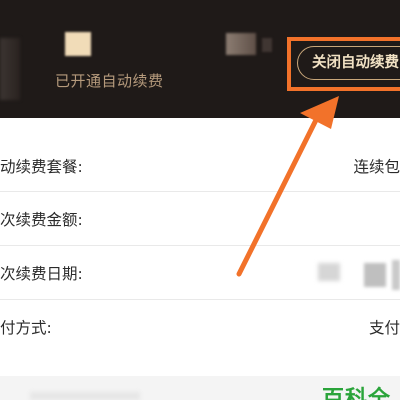  What do you see at coordinates (343, 64) in the screenshot?
I see `highlight-box` at bounding box center [343, 64].